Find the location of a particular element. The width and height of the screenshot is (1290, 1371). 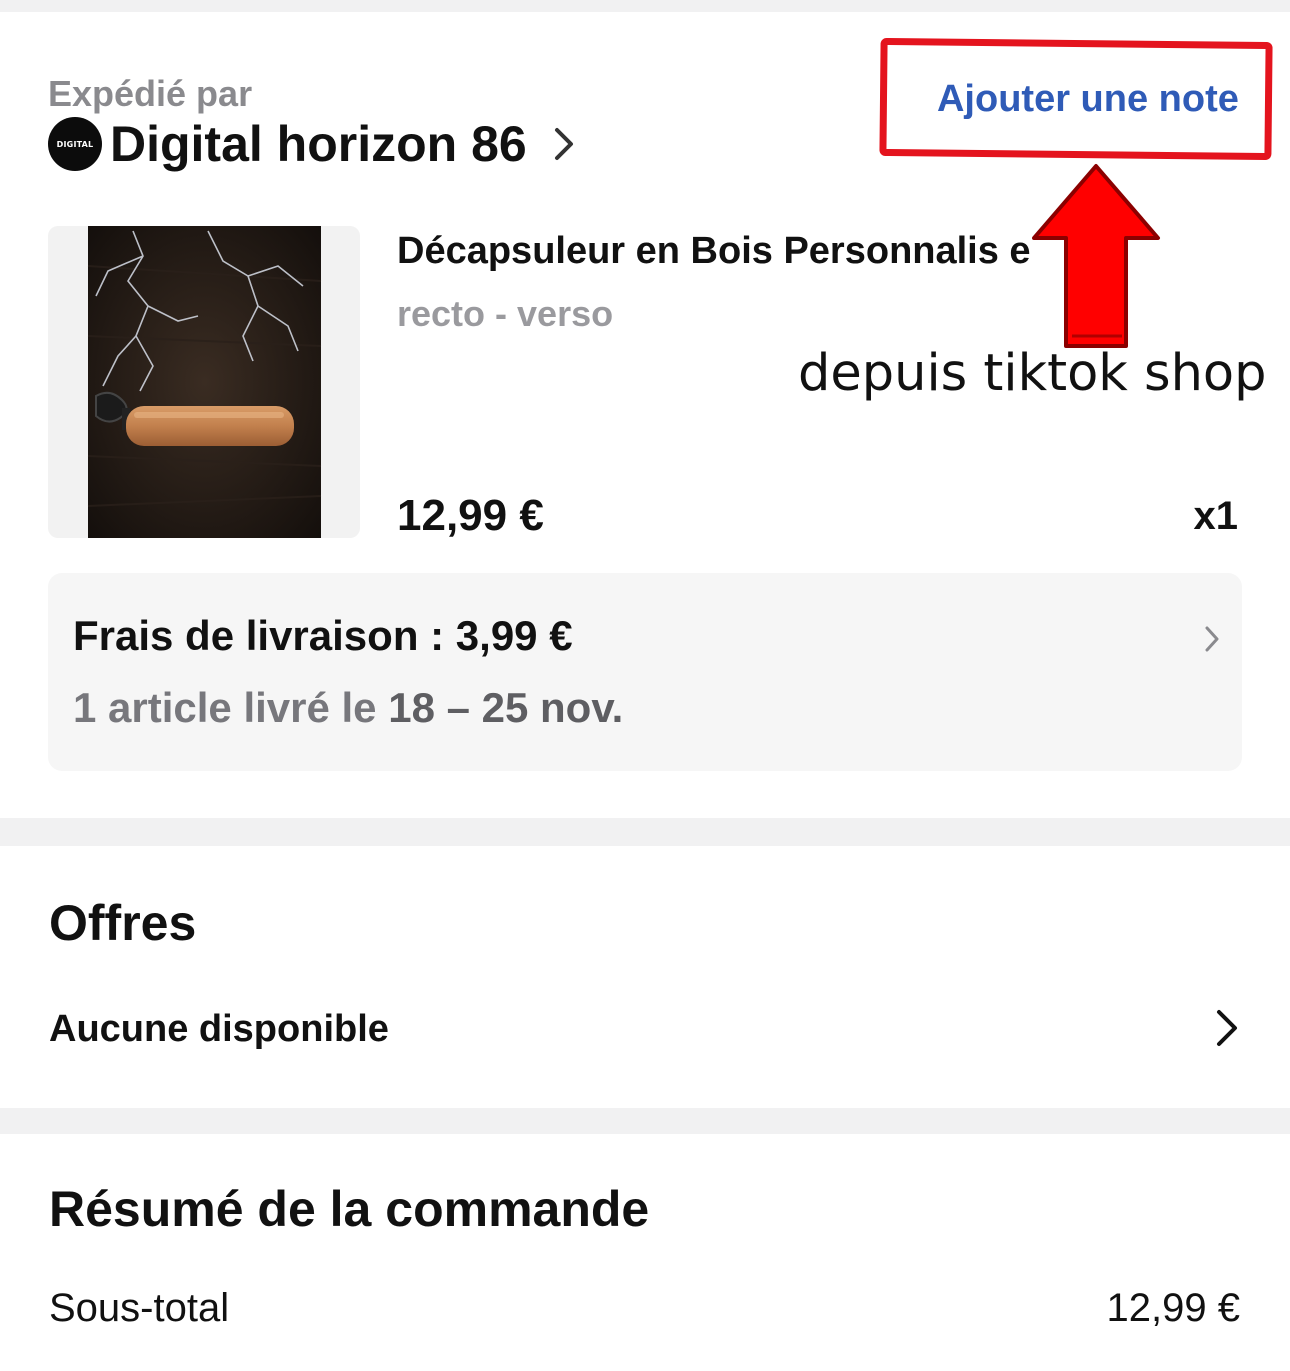

product-image is located at coordinates (204, 382).